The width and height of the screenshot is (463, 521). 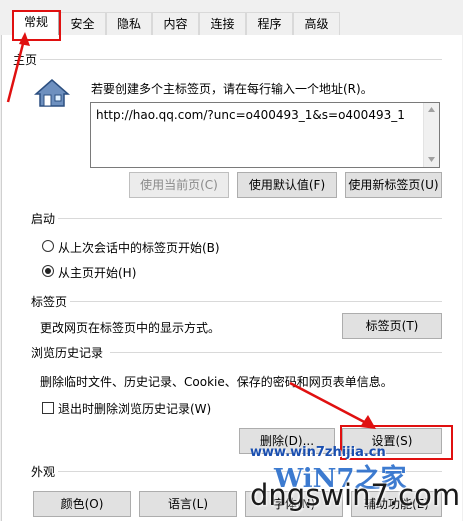 What do you see at coordinates (18, 67) in the screenshot?
I see `arrow-to-tab-icon` at bounding box center [18, 67].